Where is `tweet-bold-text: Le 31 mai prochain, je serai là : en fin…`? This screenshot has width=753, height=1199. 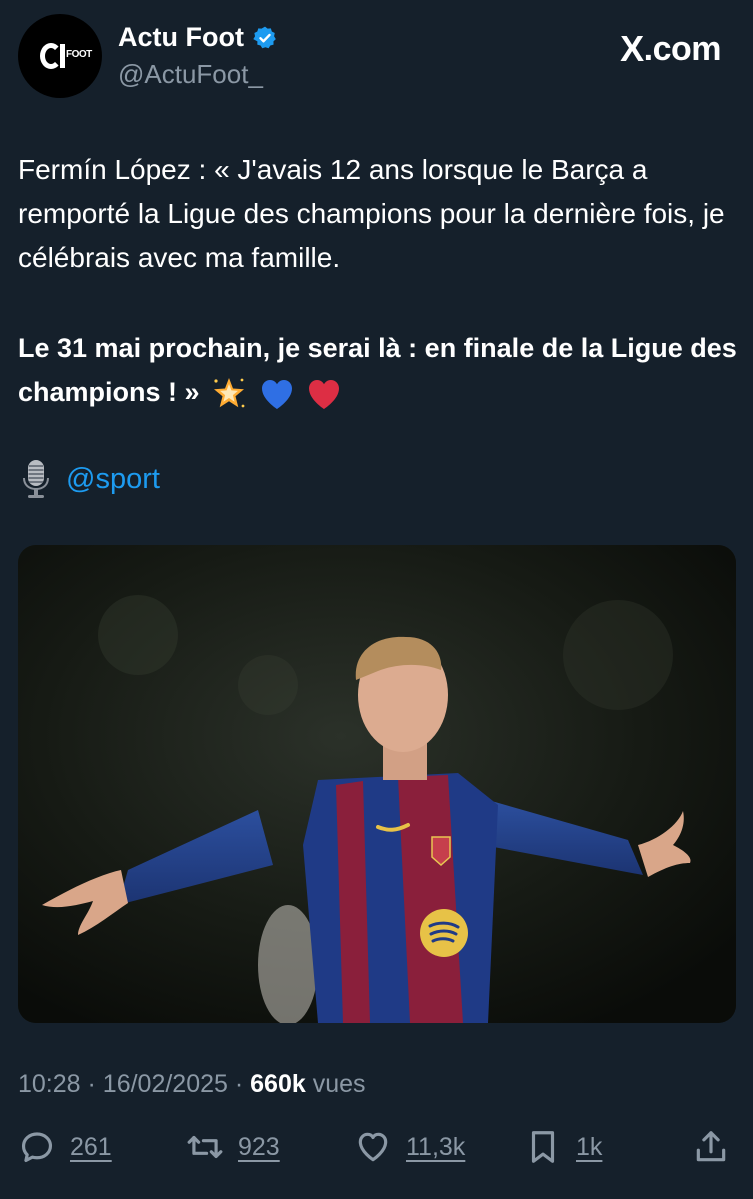
tweet-bold-text: Le 31 mai prochain, je serai là : en fin… is located at coordinates (378, 370).